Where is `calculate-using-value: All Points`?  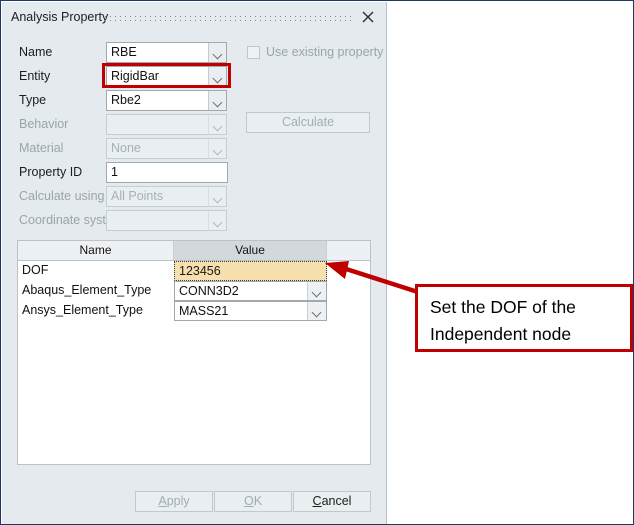
calculate-using-value: All Points is located at coordinates (137, 196).